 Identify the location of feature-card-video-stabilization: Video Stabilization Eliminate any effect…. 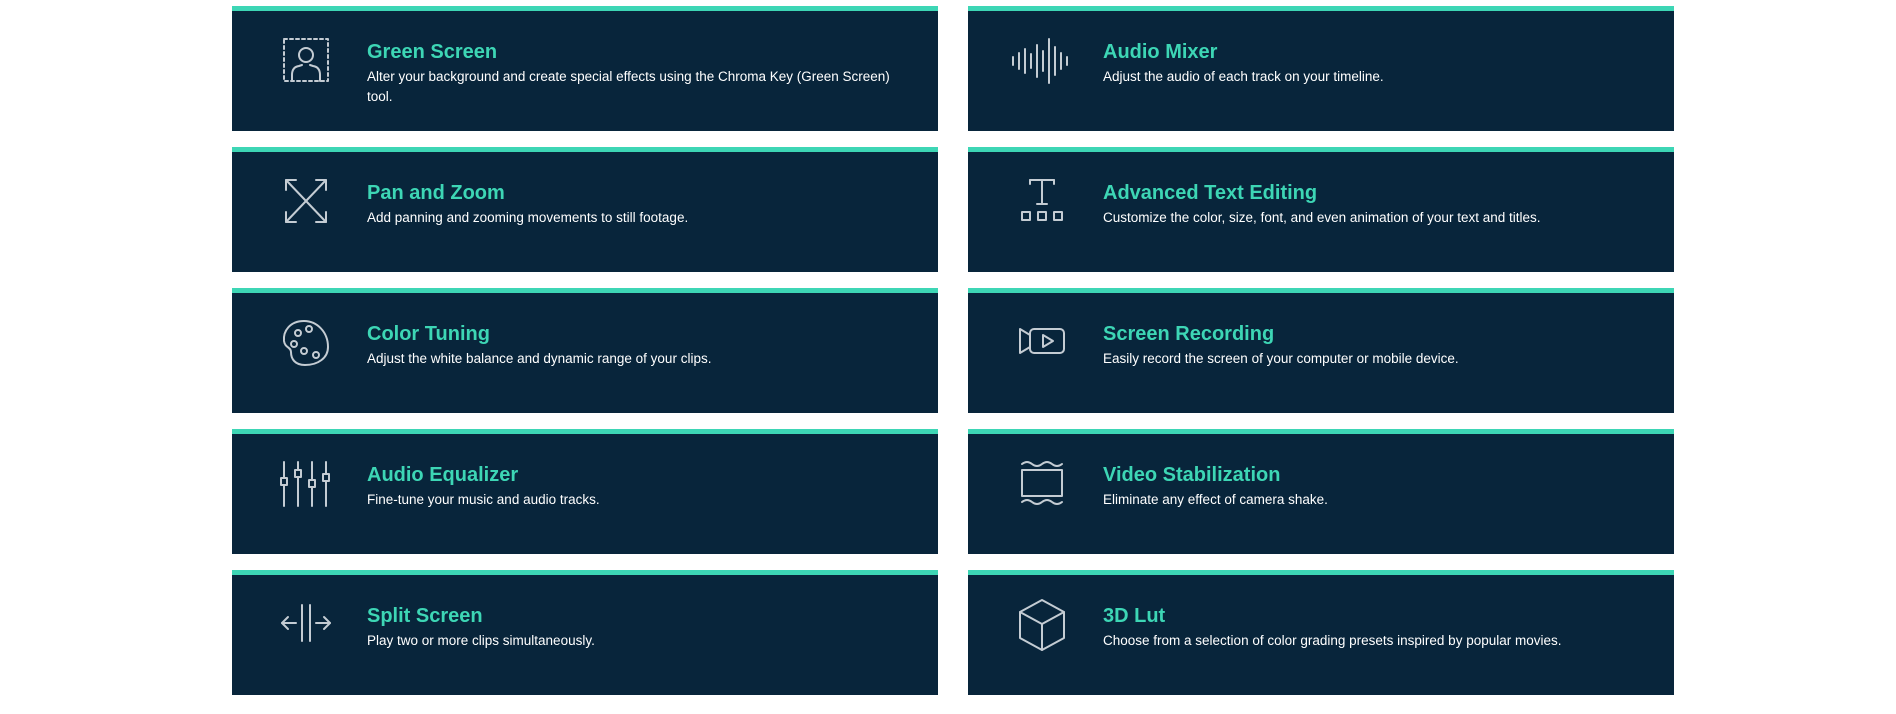
(1321, 491).